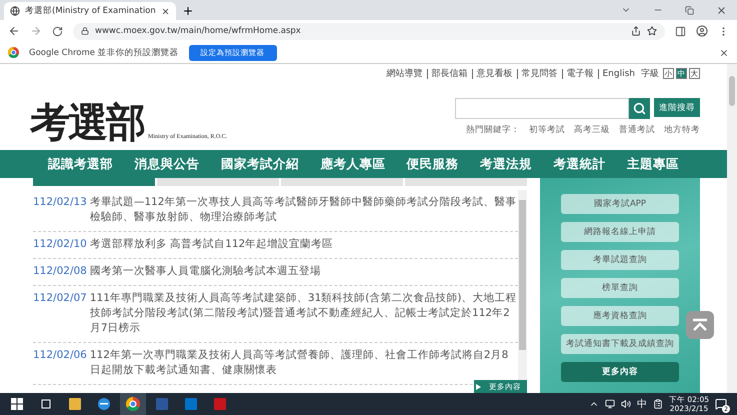  What do you see at coordinates (618, 73) in the screenshot?
I see `top-link: English` at bounding box center [618, 73].